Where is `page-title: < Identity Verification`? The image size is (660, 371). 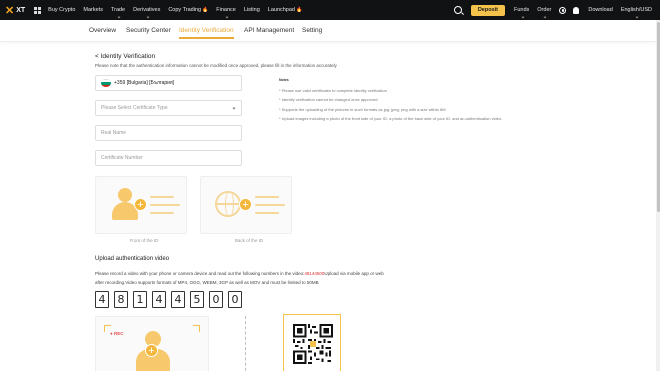 page-title: < Identity Verification is located at coordinates (125, 56).